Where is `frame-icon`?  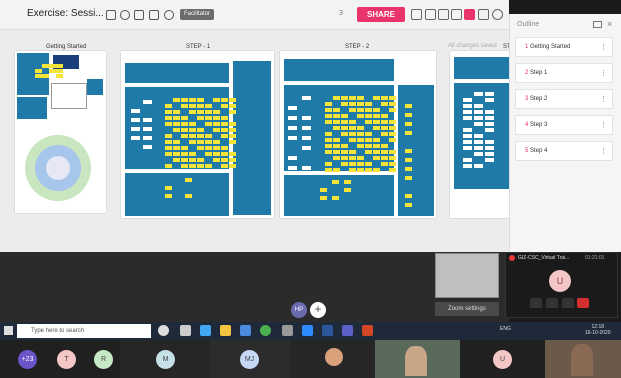
frame-icon is located at coordinates (139, 15).